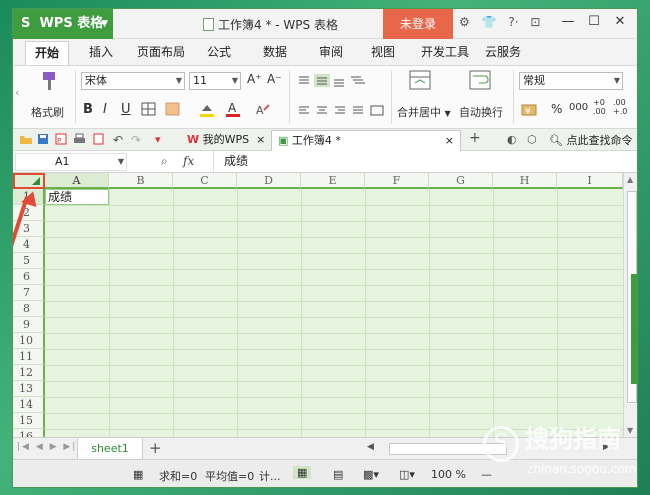 The image size is (650, 495). Describe the element at coordinates (371, 474) in the screenshot. I see `page-break-view-icon: ▩▾` at that location.